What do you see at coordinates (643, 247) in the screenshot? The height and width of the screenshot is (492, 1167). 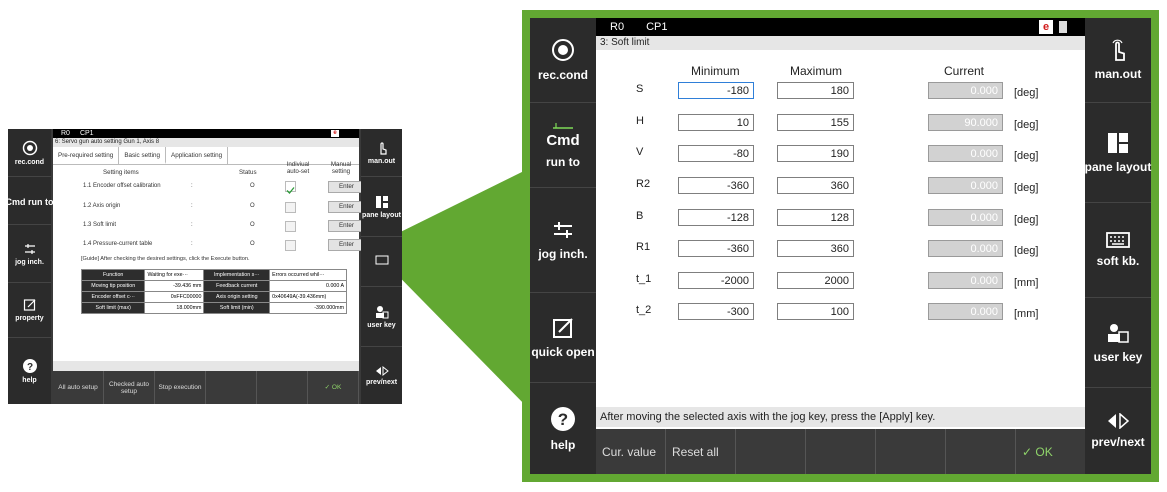 I see `axis-label: R1` at bounding box center [643, 247].